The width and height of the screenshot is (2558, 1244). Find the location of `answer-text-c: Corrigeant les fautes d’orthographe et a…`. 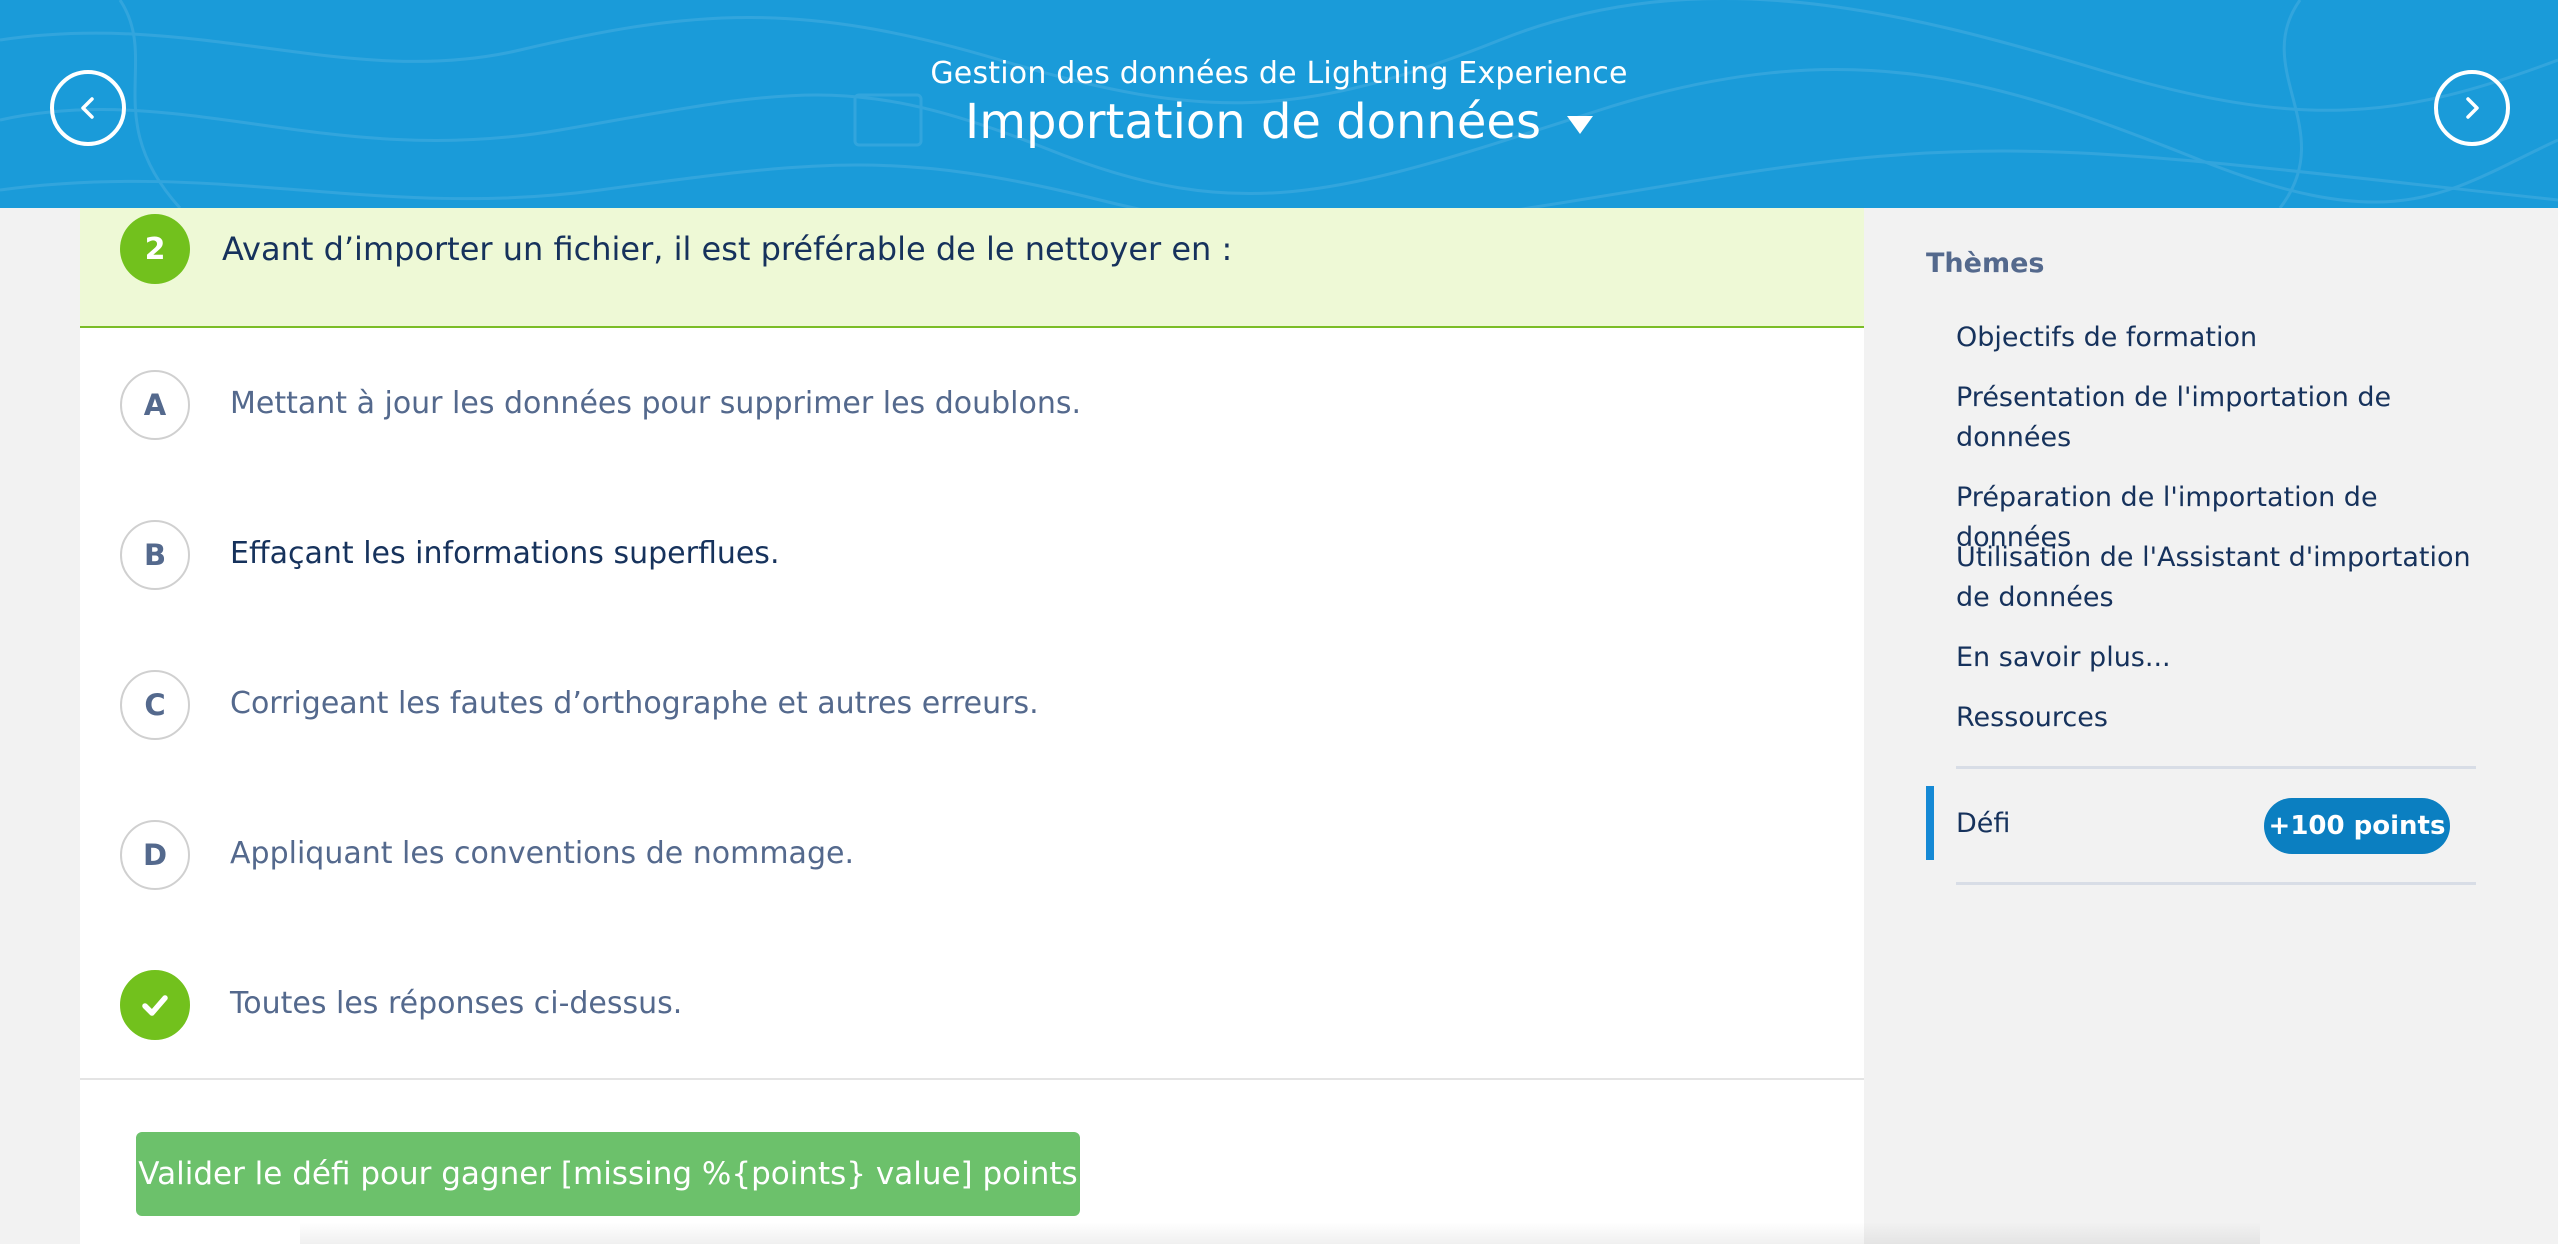

answer-text-c: Corrigeant les fautes d’orthographe et a… is located at coordinates (634, 703).